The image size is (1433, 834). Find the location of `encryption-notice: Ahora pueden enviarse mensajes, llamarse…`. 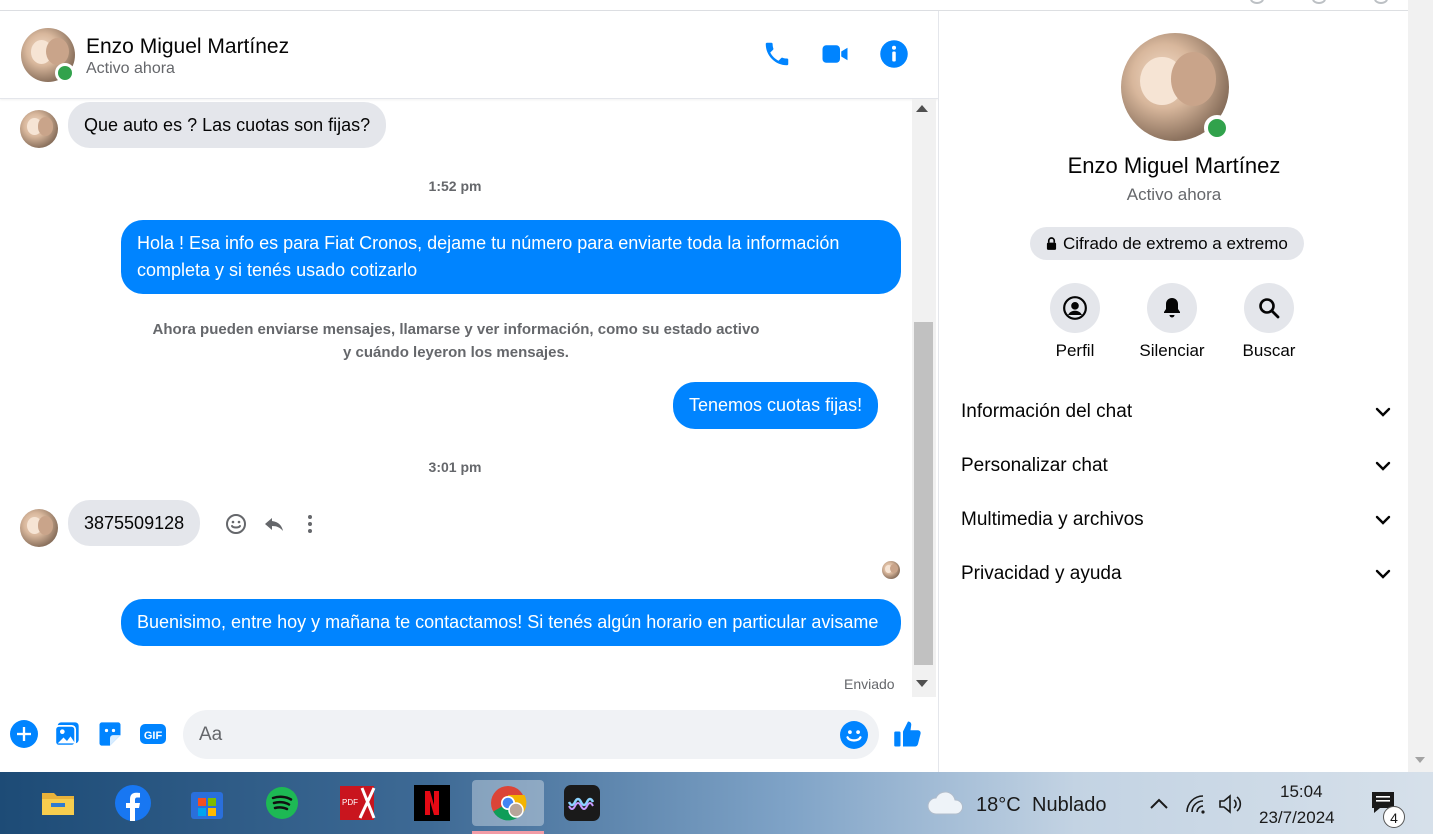

encryption-notice: Ahora pueden enviarse mensajes, llamarse… is located at coordinates (456, 341).